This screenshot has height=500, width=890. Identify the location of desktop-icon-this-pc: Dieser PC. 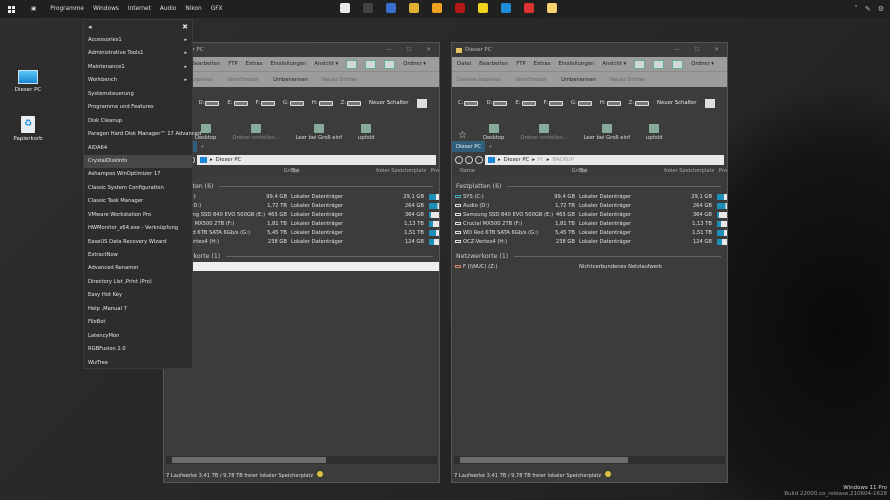
(28, 81).